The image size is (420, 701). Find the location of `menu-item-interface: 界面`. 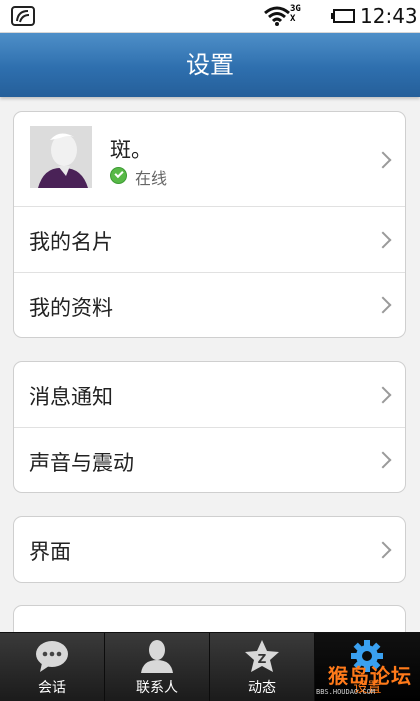

menu-item-interface: 界面 is located at coordinates (209, 549).